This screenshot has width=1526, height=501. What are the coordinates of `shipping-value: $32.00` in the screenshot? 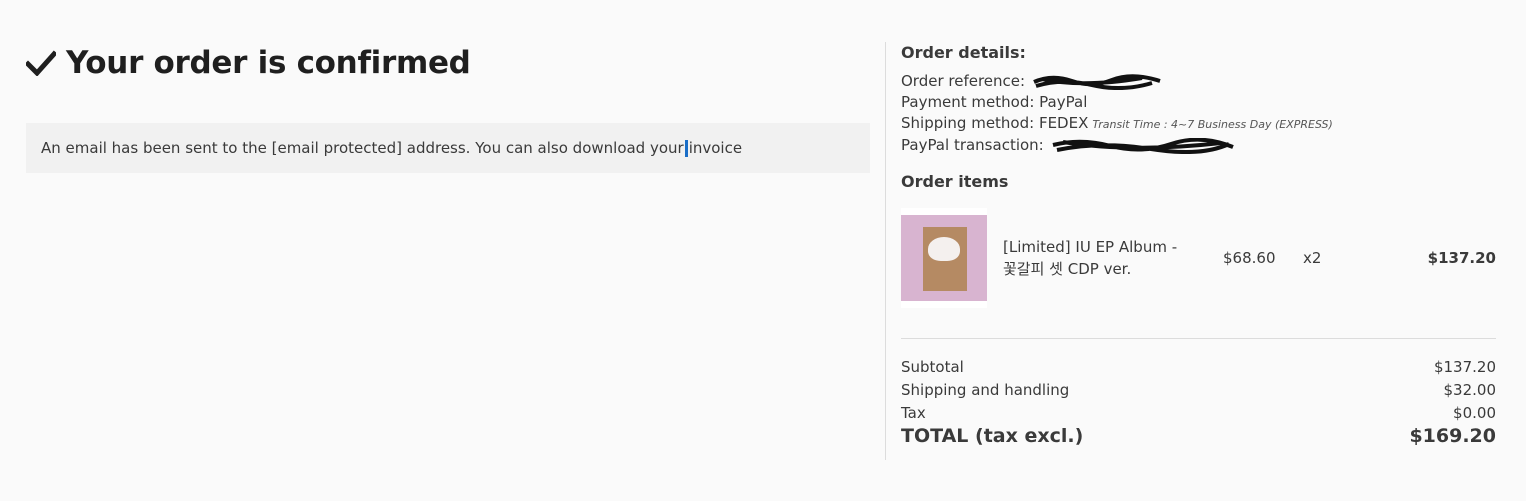 It's located at (1470, 390).